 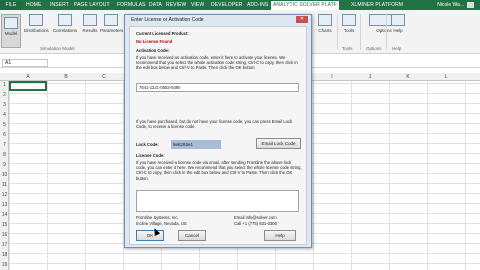 I want to click on email-lock-code-button: Email Lock Code, so click(x=278, y=143).